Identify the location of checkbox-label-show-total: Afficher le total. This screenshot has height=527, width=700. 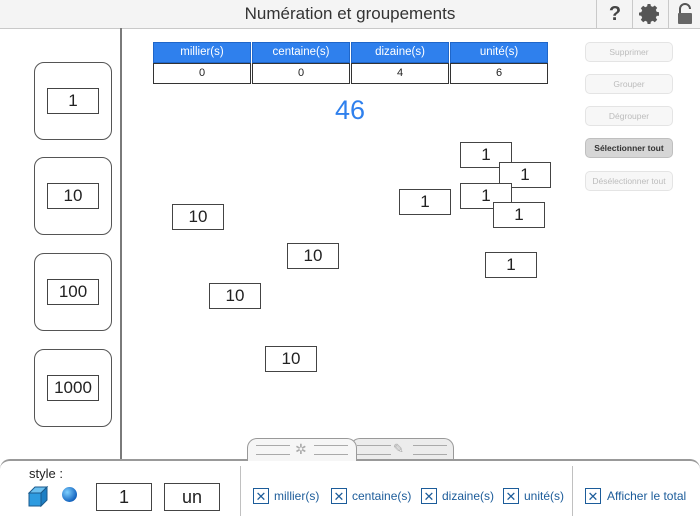
(647, 496).